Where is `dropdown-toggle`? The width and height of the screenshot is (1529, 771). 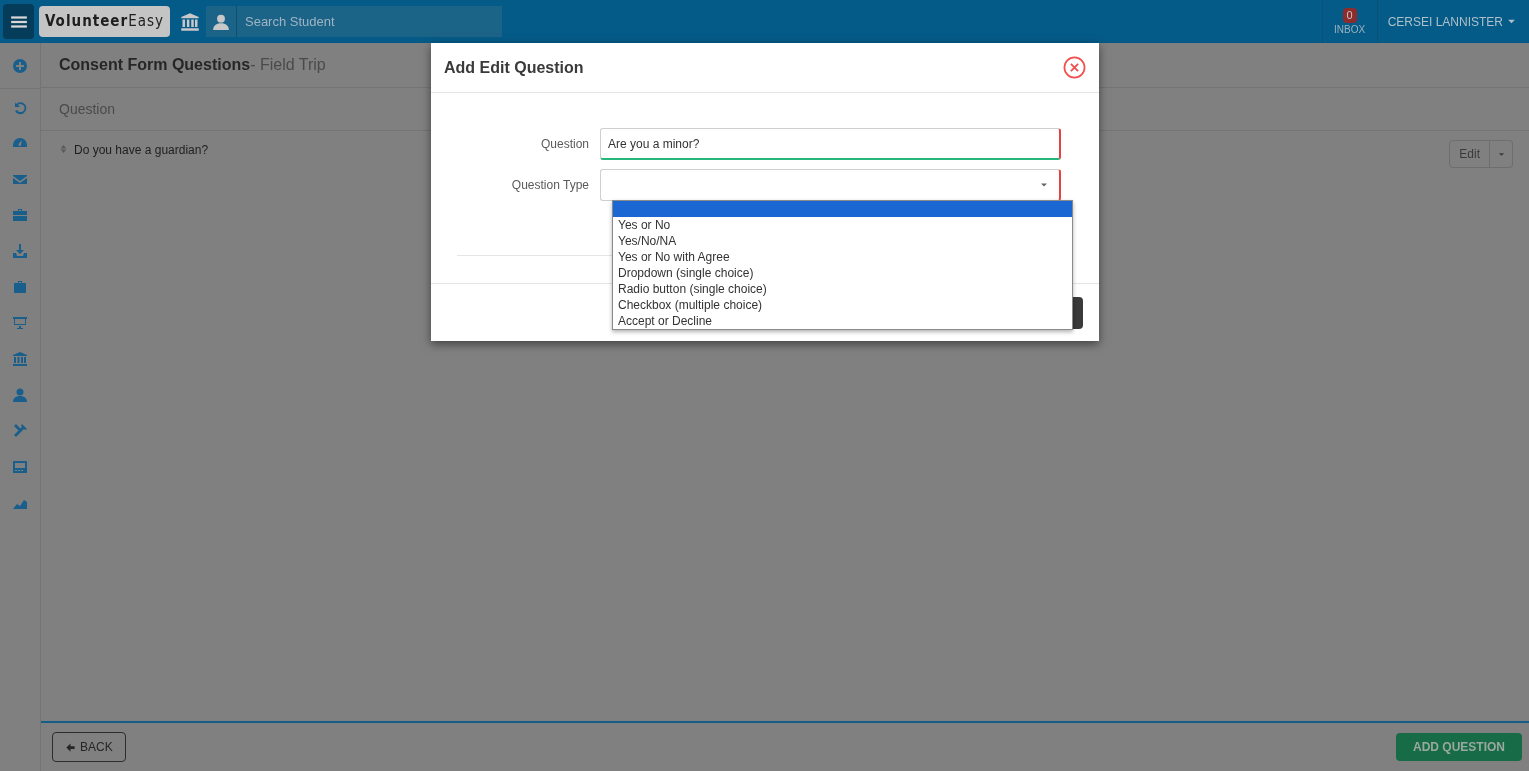 dropdown-toggle is located at coordinates (1501, 154).